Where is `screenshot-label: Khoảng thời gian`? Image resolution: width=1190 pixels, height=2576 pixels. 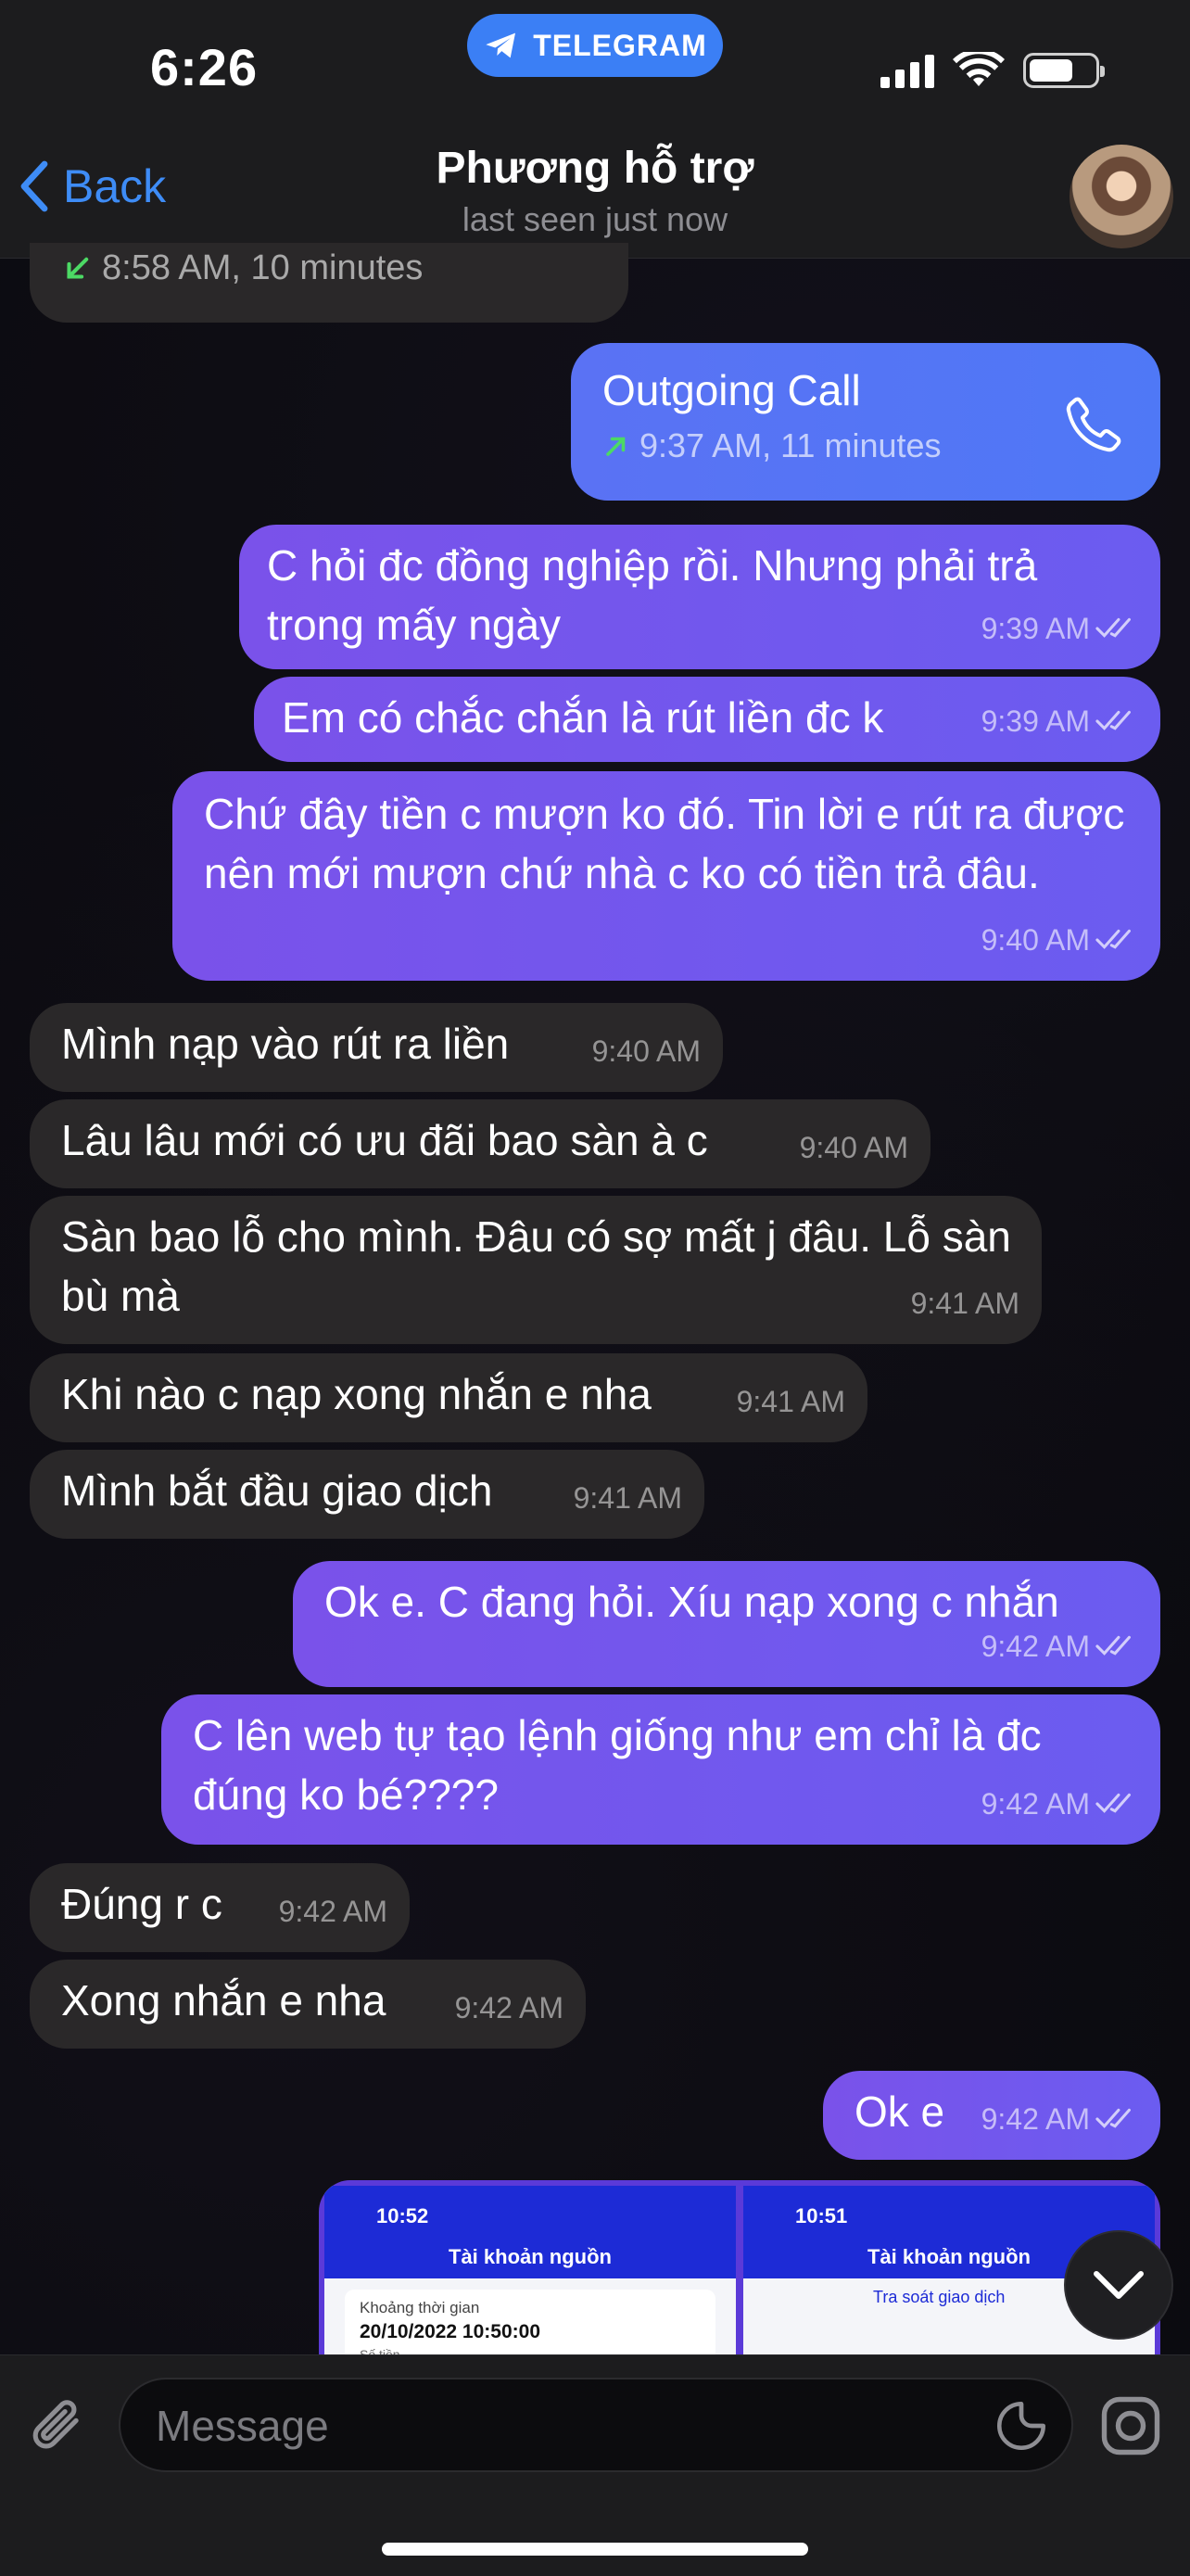 screenshot-label: Khoảng thời gian is located at coordinates (420, 2307).